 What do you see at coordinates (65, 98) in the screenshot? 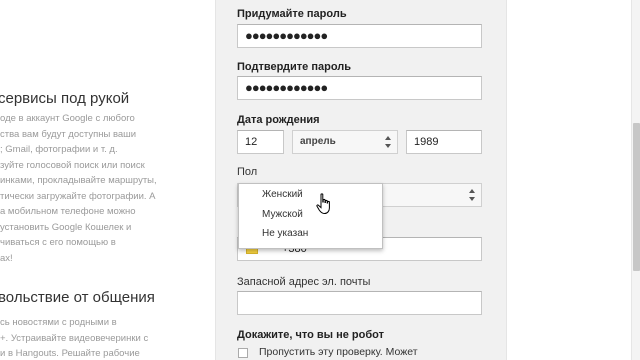
I see `services-heading: сервисы под рукой` at bounding box center [65, 98].